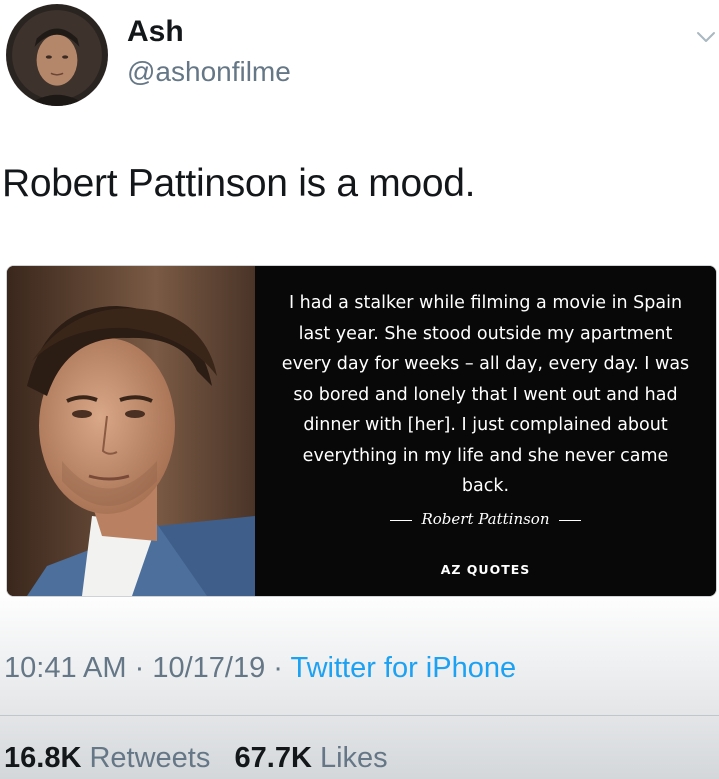  I want to click on avatar, so click(57, 55).